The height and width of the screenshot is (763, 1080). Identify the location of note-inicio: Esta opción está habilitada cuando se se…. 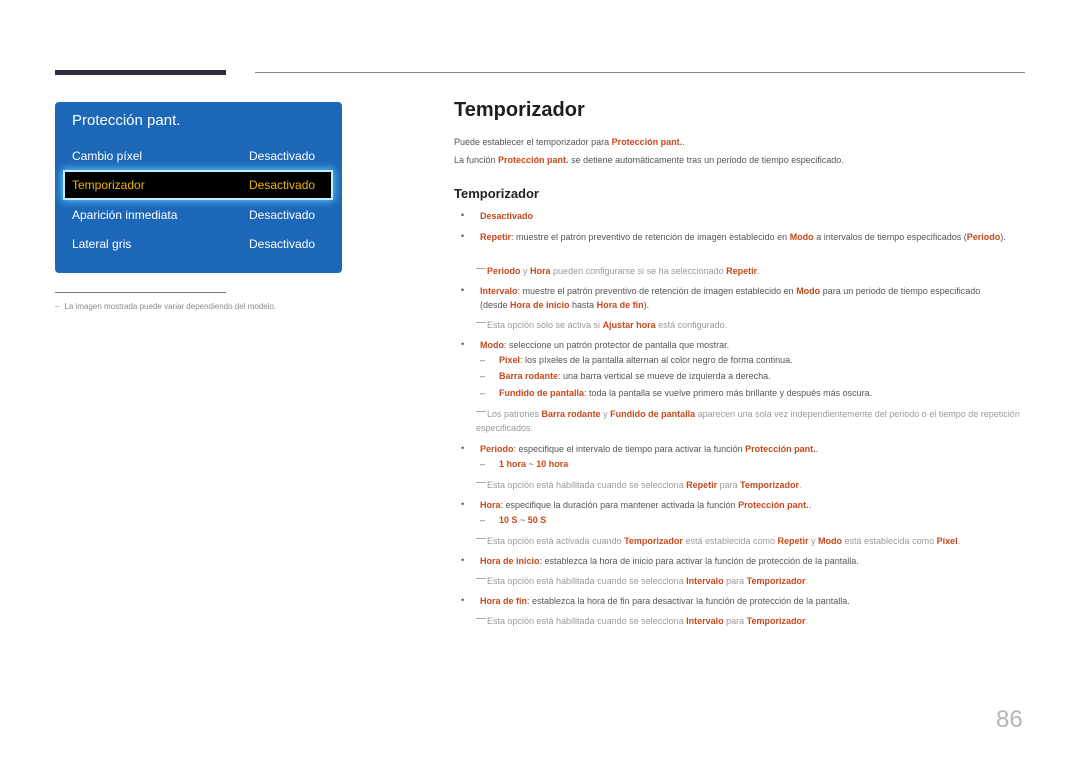
(756, 581).